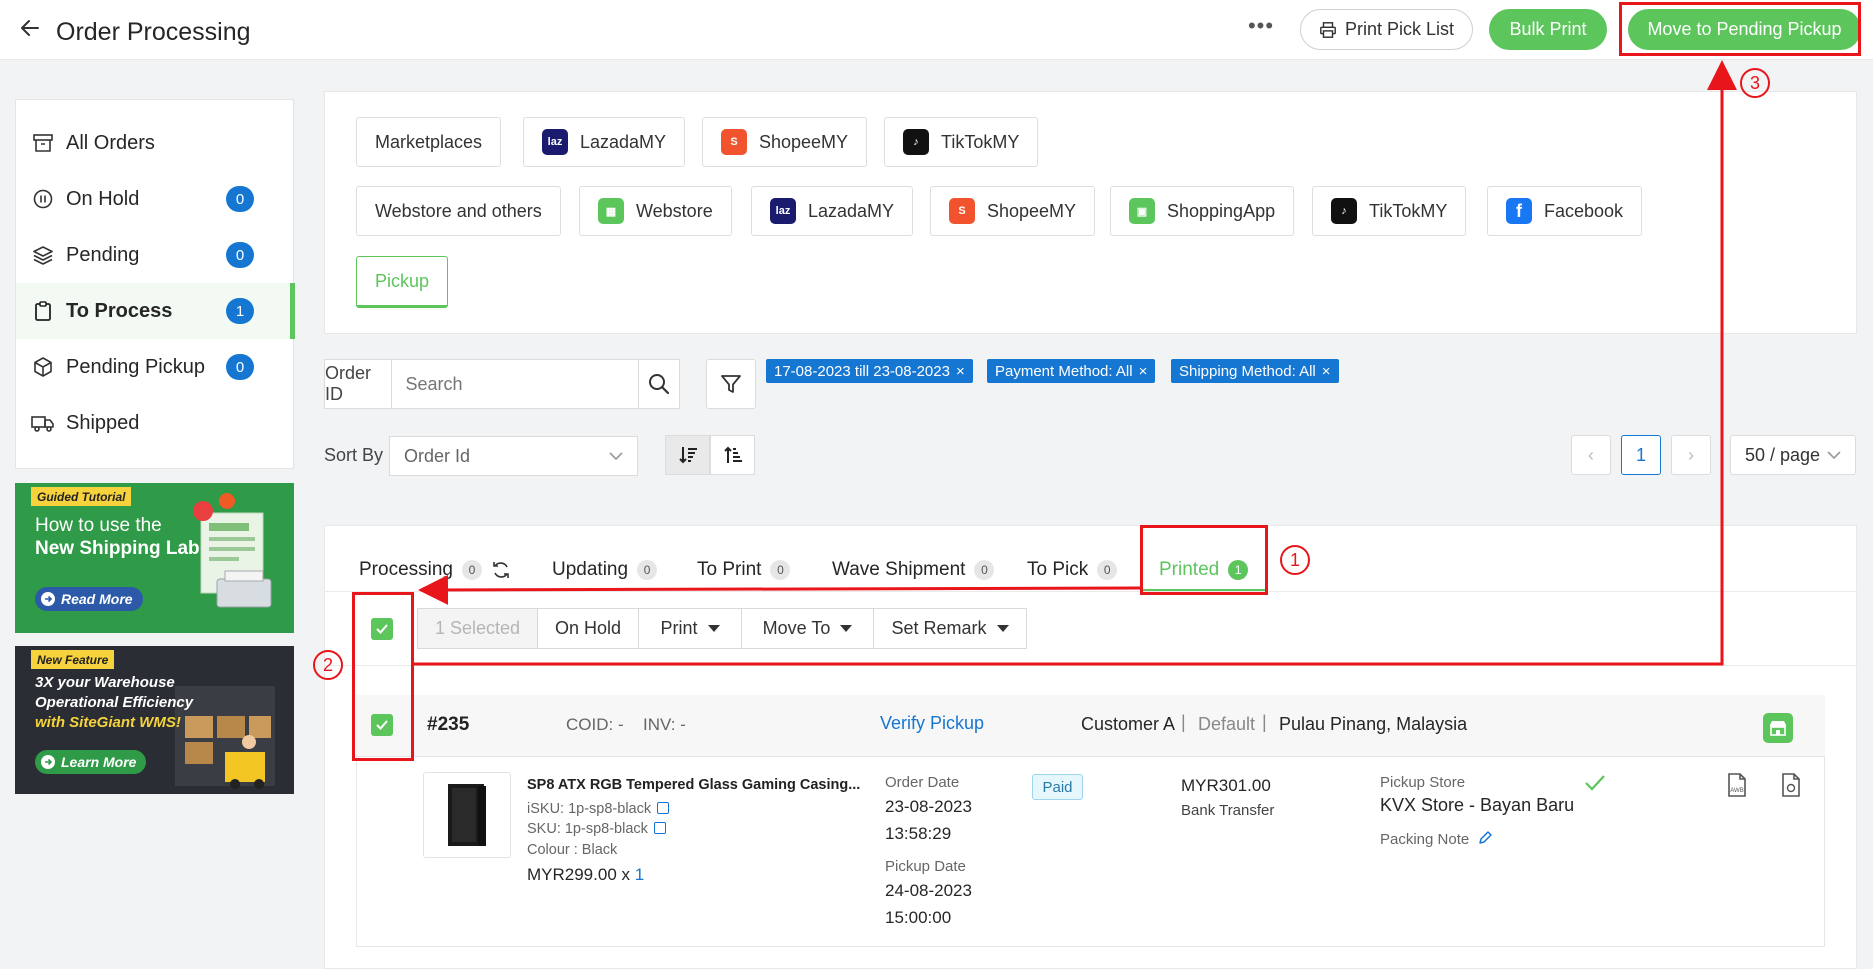 This screenshot has width=1873, height=969. I want to click on product-thumbnail, so click(467, 815).